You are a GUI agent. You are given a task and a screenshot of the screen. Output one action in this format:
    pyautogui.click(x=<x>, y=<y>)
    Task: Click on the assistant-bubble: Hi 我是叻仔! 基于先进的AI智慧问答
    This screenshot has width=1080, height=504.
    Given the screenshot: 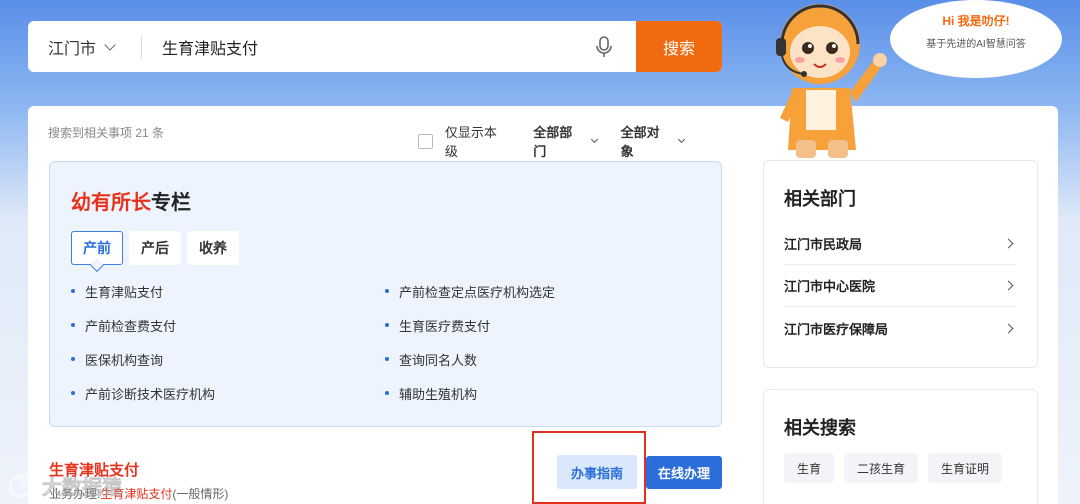 What is the action you would take?
    pyautogui.click(x=976, y=39)
    